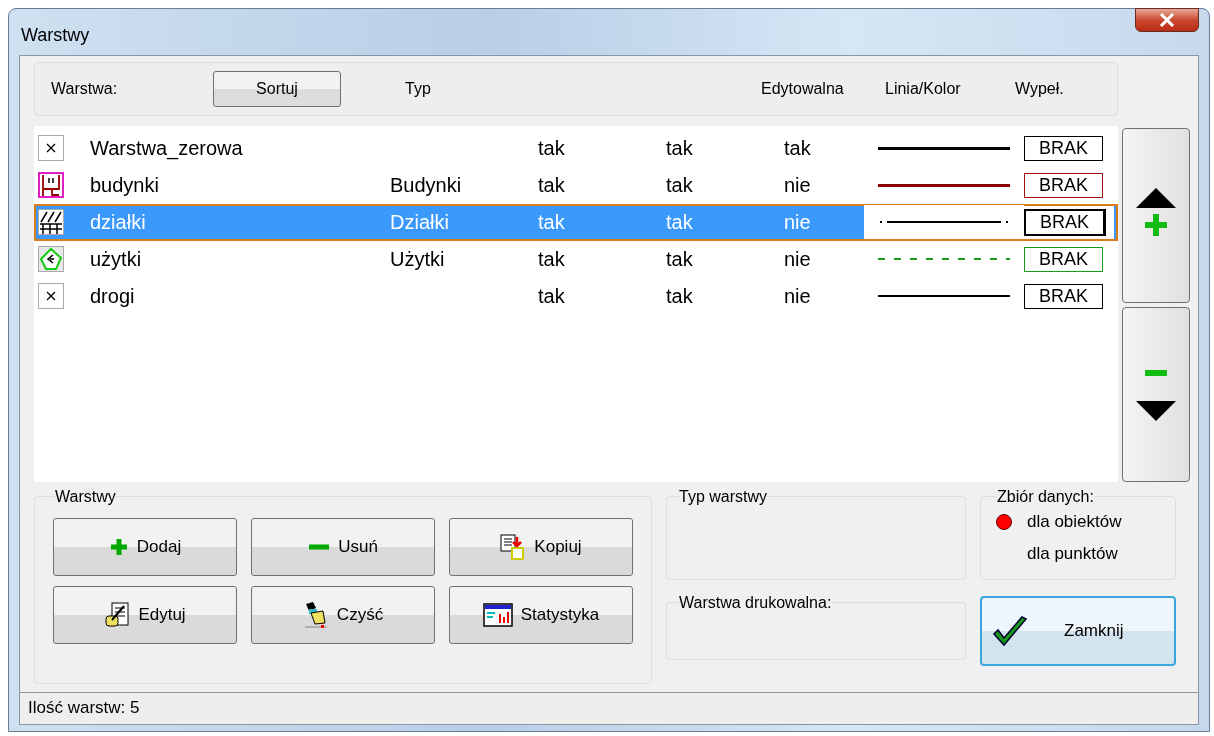  What do you see at coordinates (85, 496) in the screenshot?
I see `group-title: Warstwy` at bounding box center [85, 496].